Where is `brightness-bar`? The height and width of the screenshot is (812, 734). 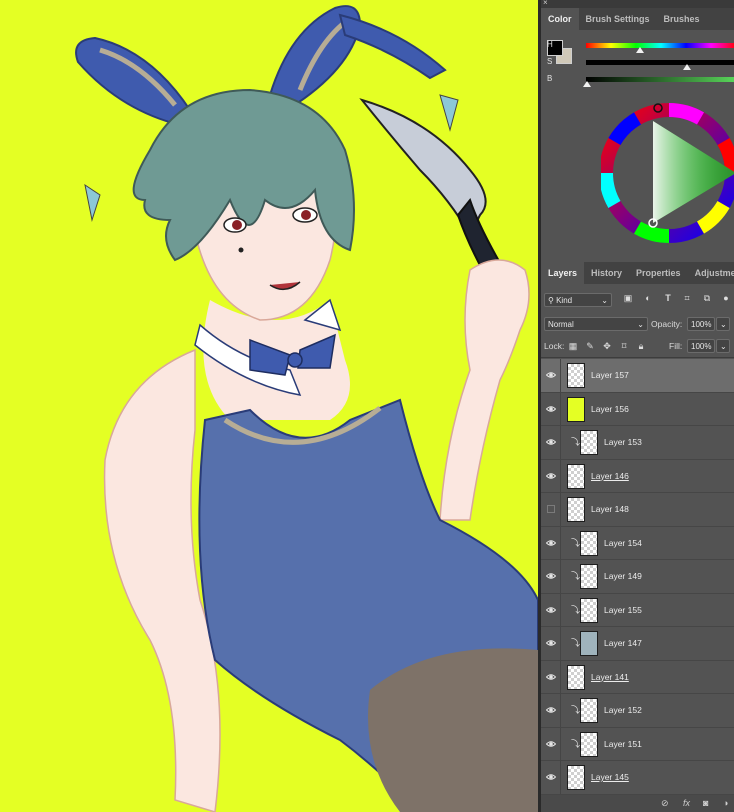 brightness-bar is located at coordinates (660, 79).